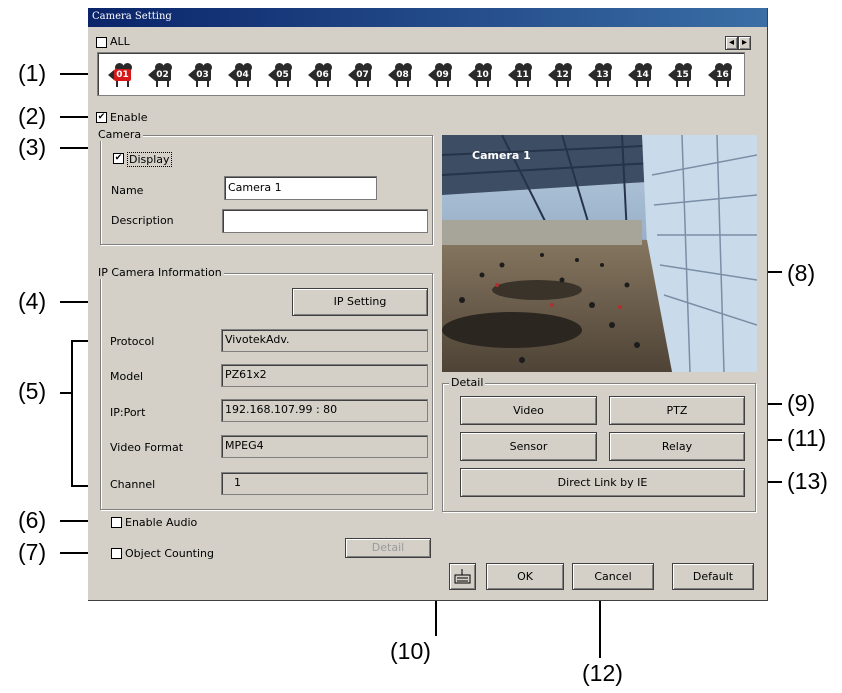  I want to click on keyboard-button, so click(462, 576).